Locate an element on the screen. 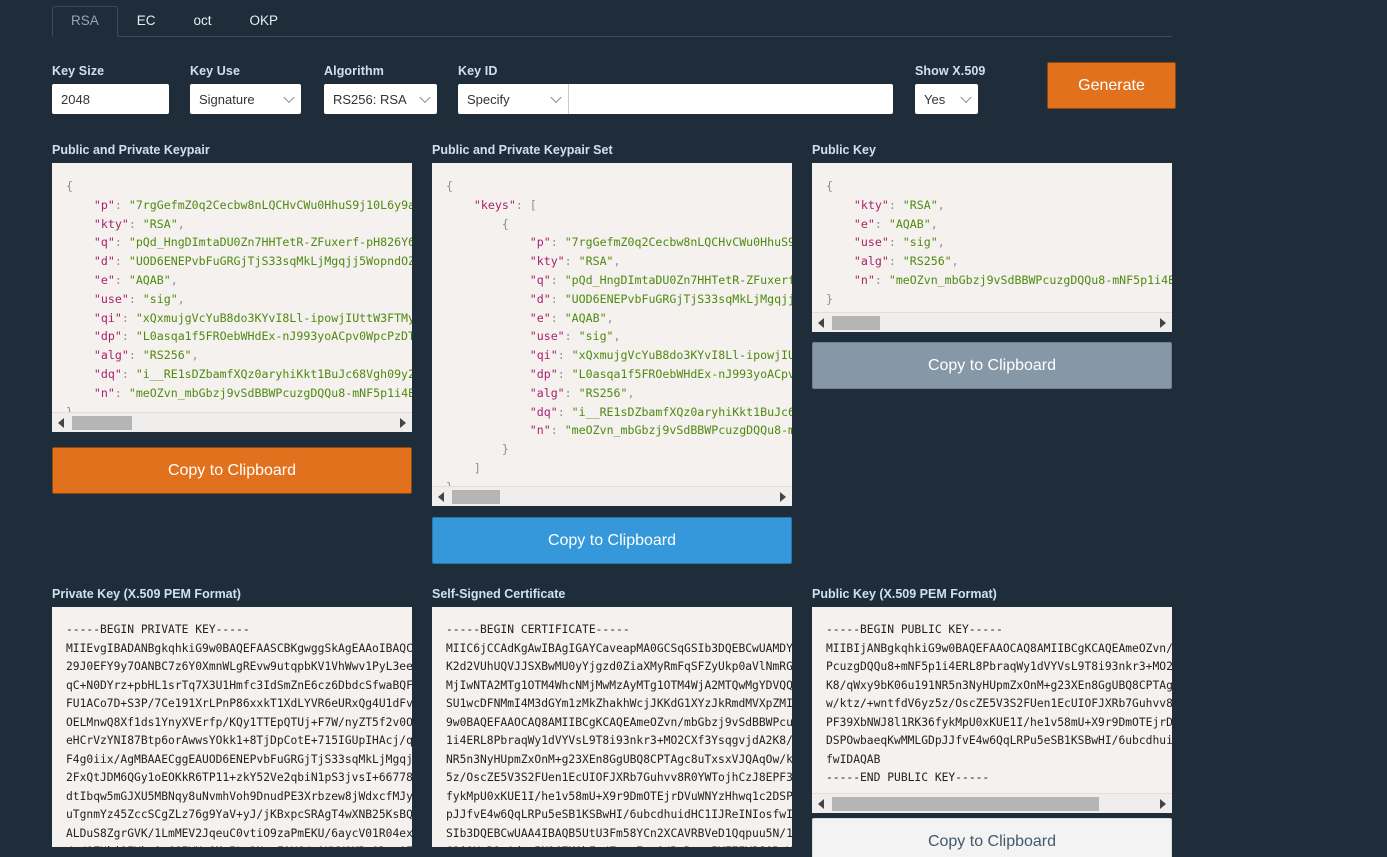  panel-keypair-set-title: Public and Private Keypair Set is located at coordinates (522, 150).